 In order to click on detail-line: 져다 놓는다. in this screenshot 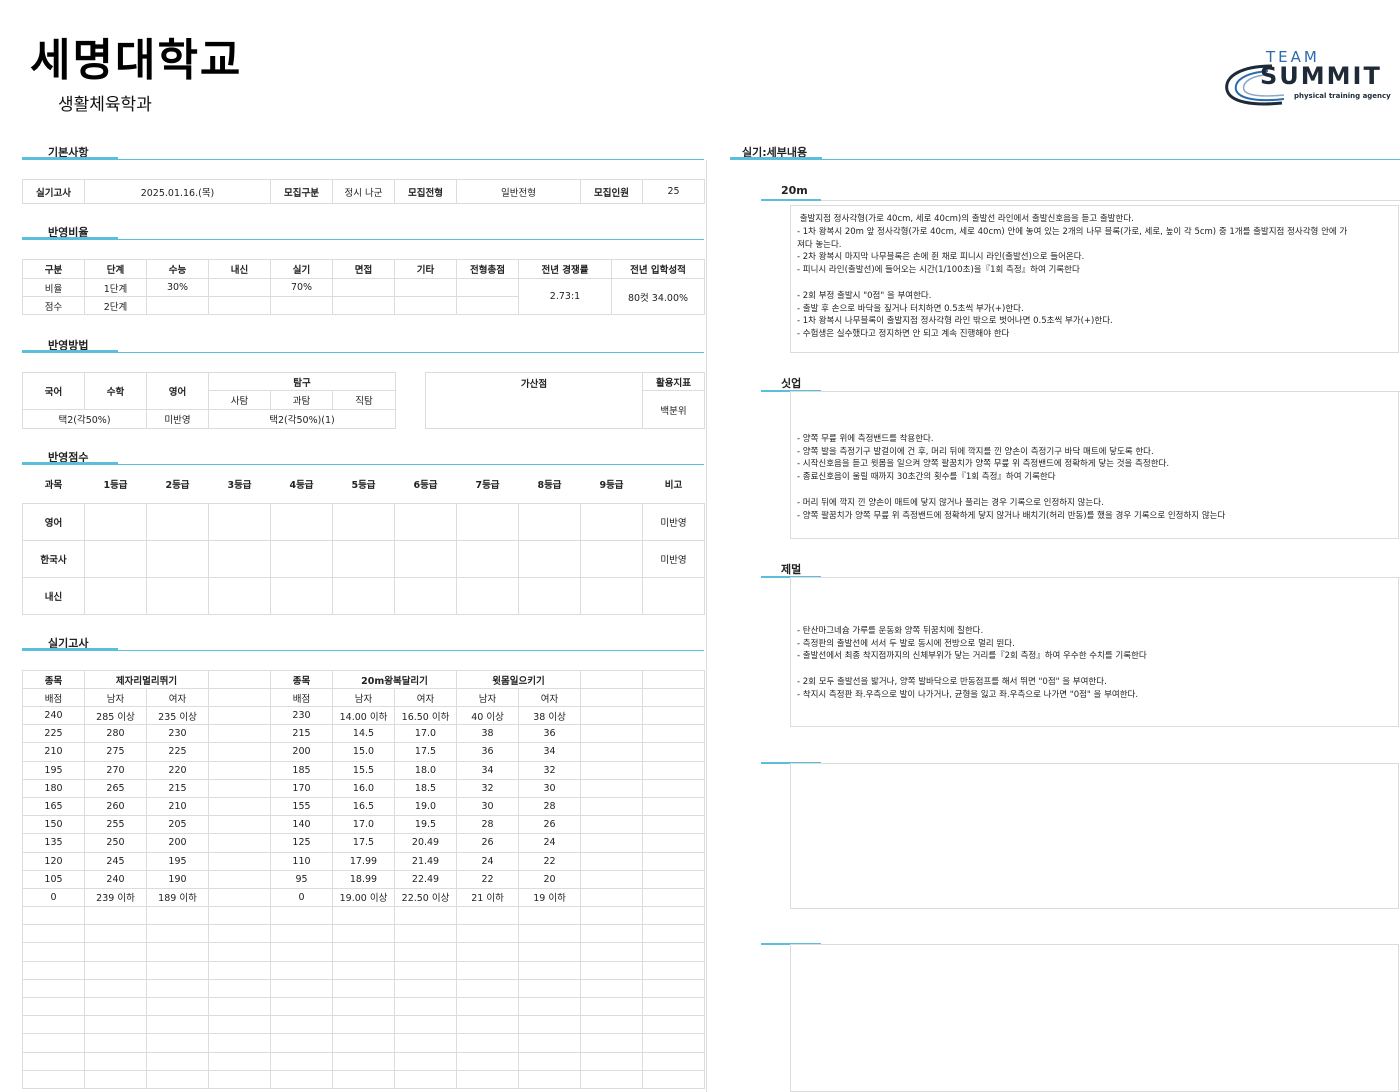, I will do `click(819, 244)`.